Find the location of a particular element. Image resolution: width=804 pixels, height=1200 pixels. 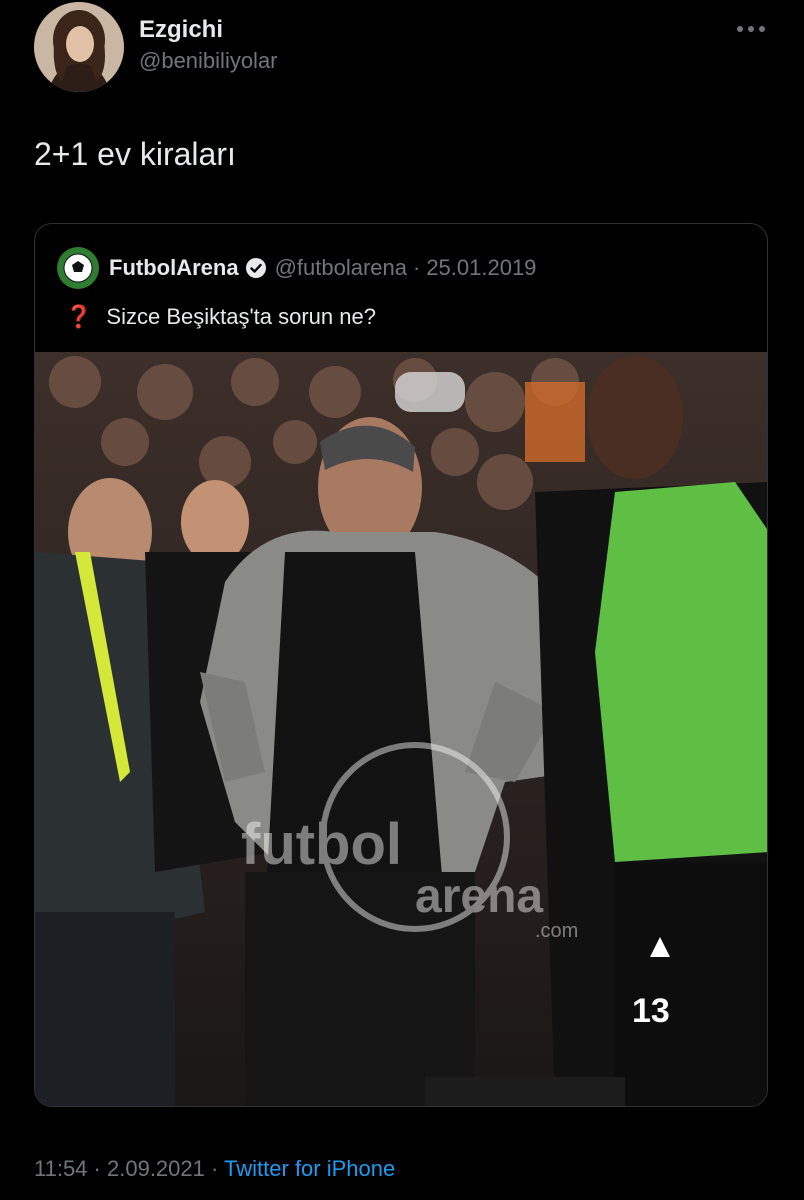

avatar-portrait-icon is located at coordinates (79, 47).